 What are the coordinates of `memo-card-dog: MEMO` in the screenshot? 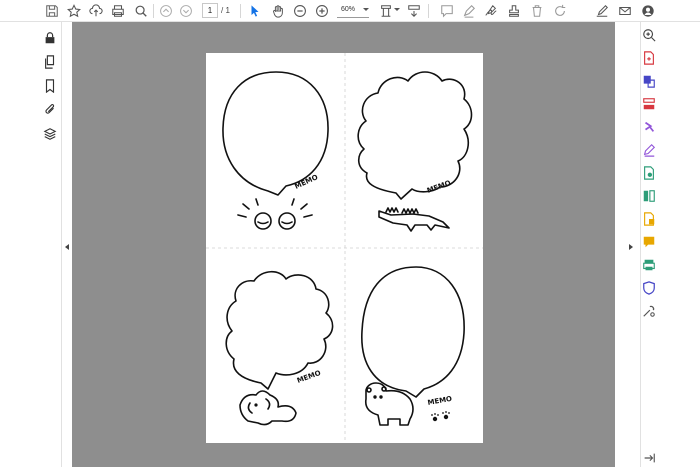 It's located at (279, 348).